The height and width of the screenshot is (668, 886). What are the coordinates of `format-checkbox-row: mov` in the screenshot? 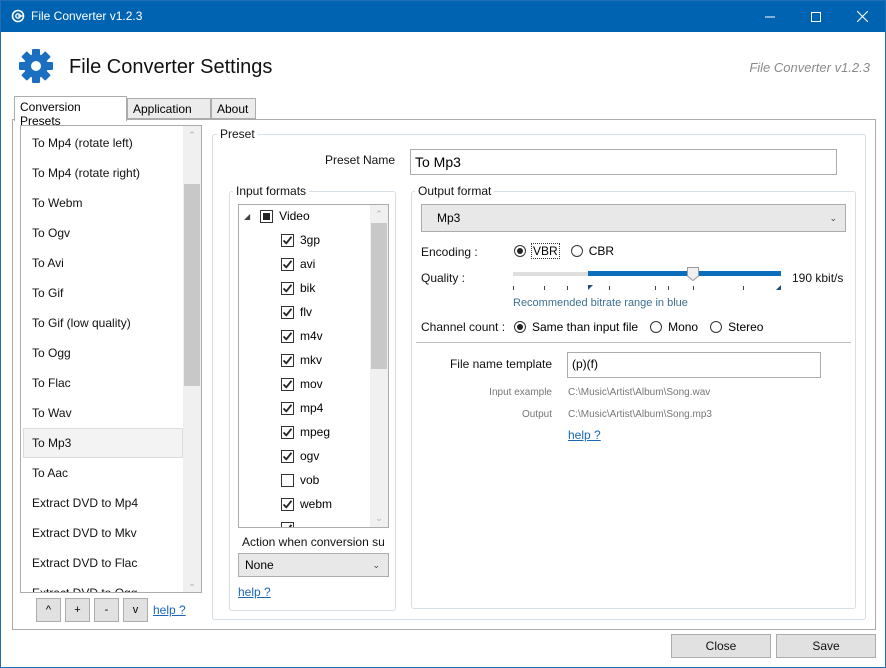 It's located at (302, 384).